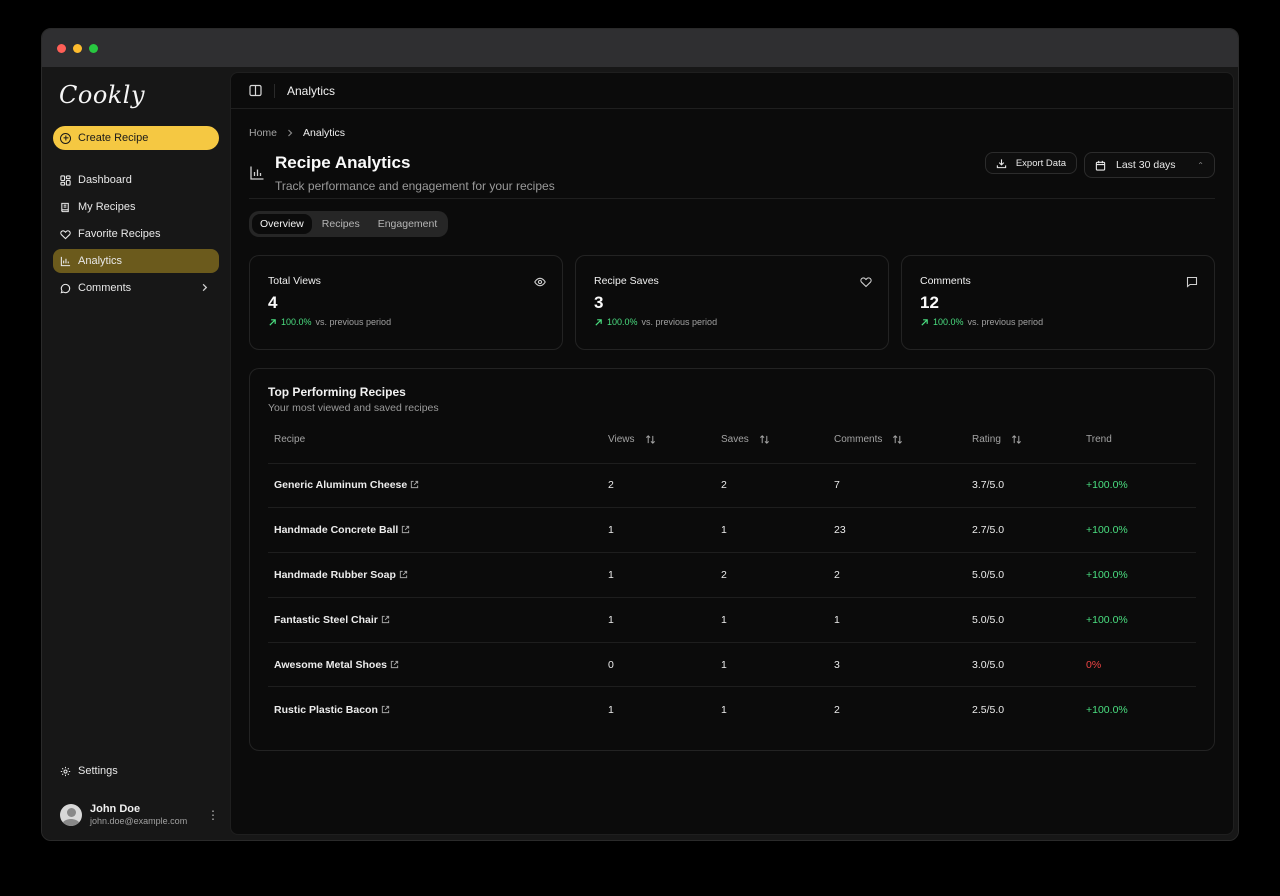  What do you see at coordinates (408, 224) in the screenshot?
I see `tab-engagement: Engagement` at bounding box center [408, 224].